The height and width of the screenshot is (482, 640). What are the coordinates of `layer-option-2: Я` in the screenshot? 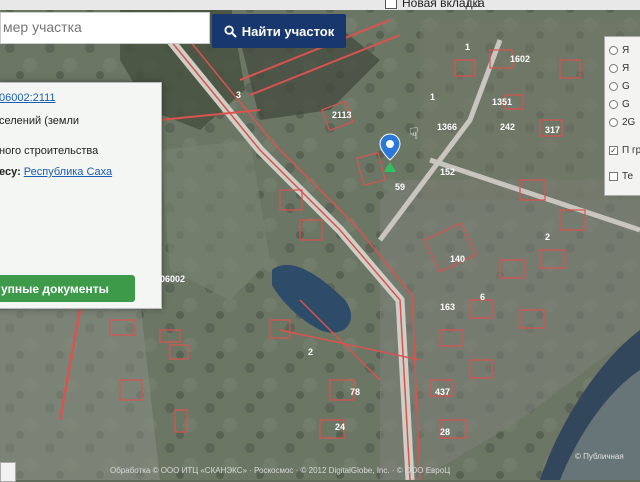 It's located at (619, 68).